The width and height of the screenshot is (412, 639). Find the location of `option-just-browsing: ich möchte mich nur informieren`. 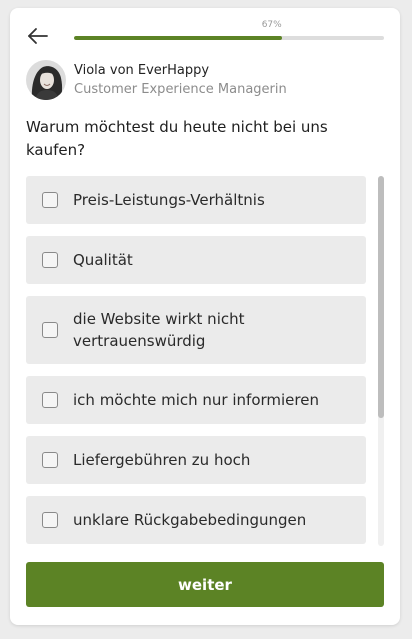

option-just-browsing: ich möchte mich nur informieren is located at coordinates (196, 400).